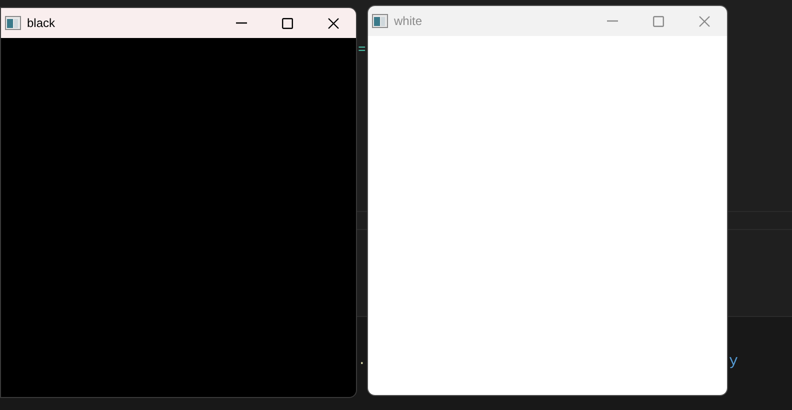 The height and width of the screenshot is (410, 792). What do you see at coordinates (733, 361) in the screenshot?
I see `code-text: y` at bounding box center [733, 361].